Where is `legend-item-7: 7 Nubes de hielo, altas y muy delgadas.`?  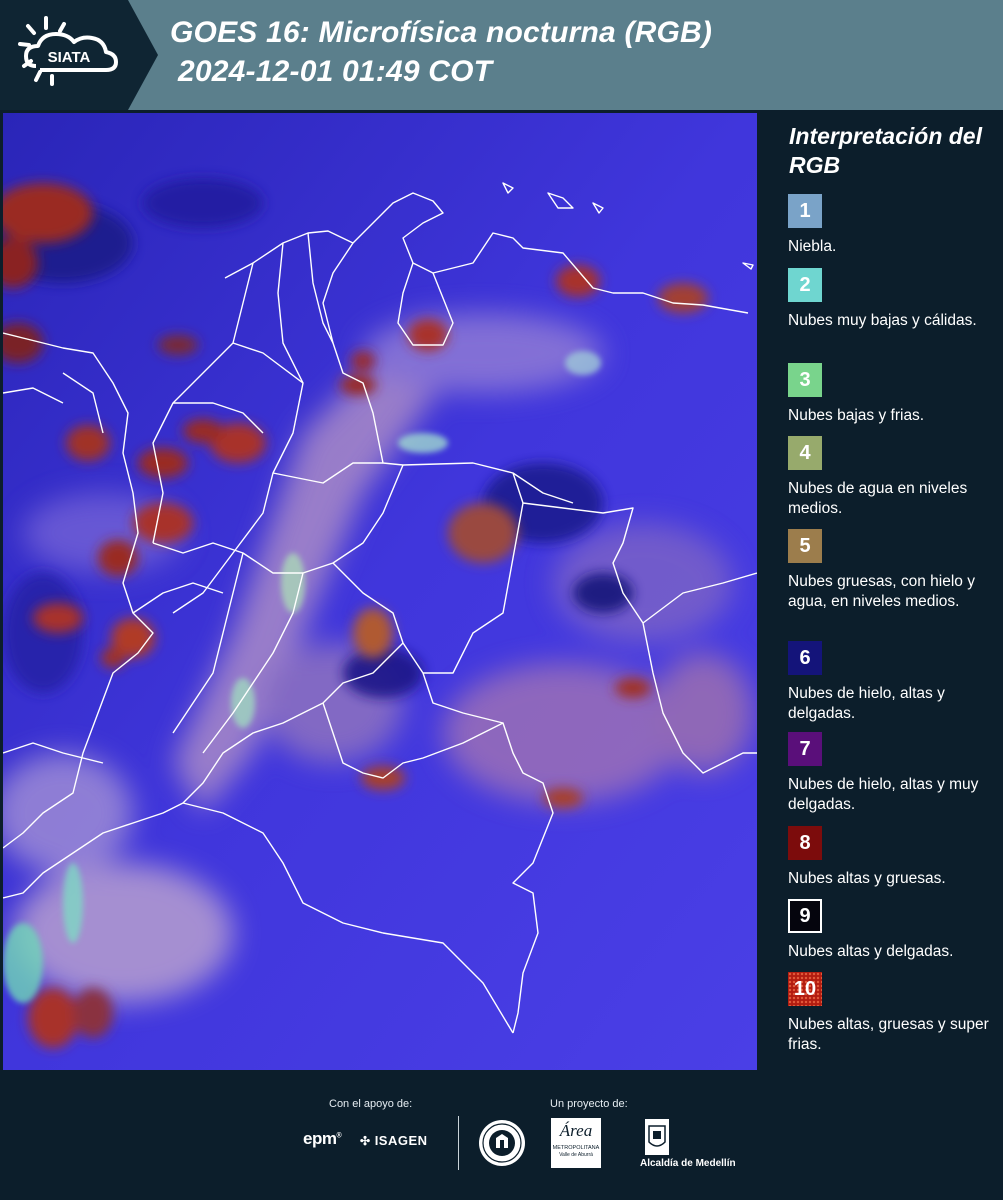 legend-item-7: 7 Nubes de hielo, altas y muy delgadas. is located at coordinates (893, 773).